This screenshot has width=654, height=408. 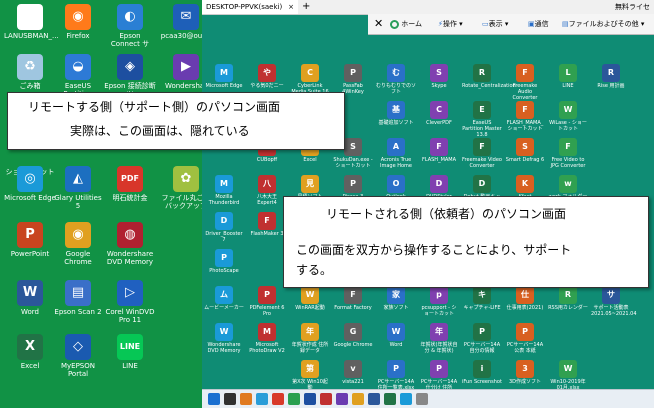 What do you see at coordinates (396, 153) in the screenshot?
I see `remote-desktop-icon: A Acronis True Image Home` at bounding box center [396, 153].